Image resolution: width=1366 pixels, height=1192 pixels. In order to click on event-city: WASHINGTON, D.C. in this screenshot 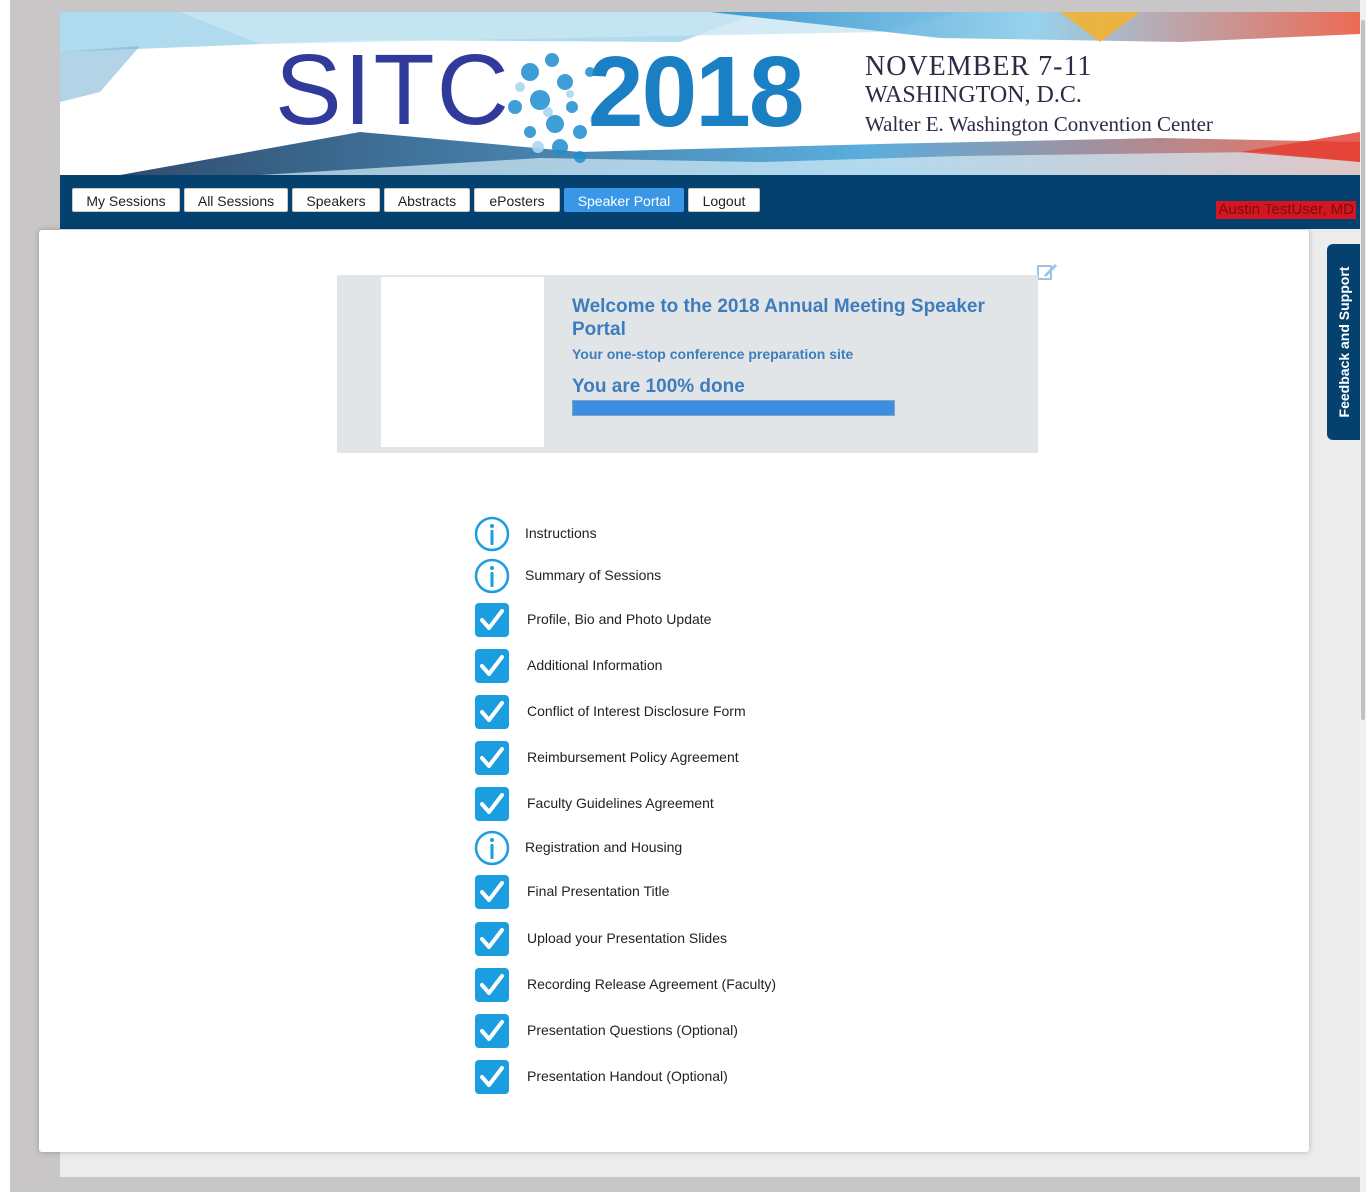, I will do `click(973, 95)`.